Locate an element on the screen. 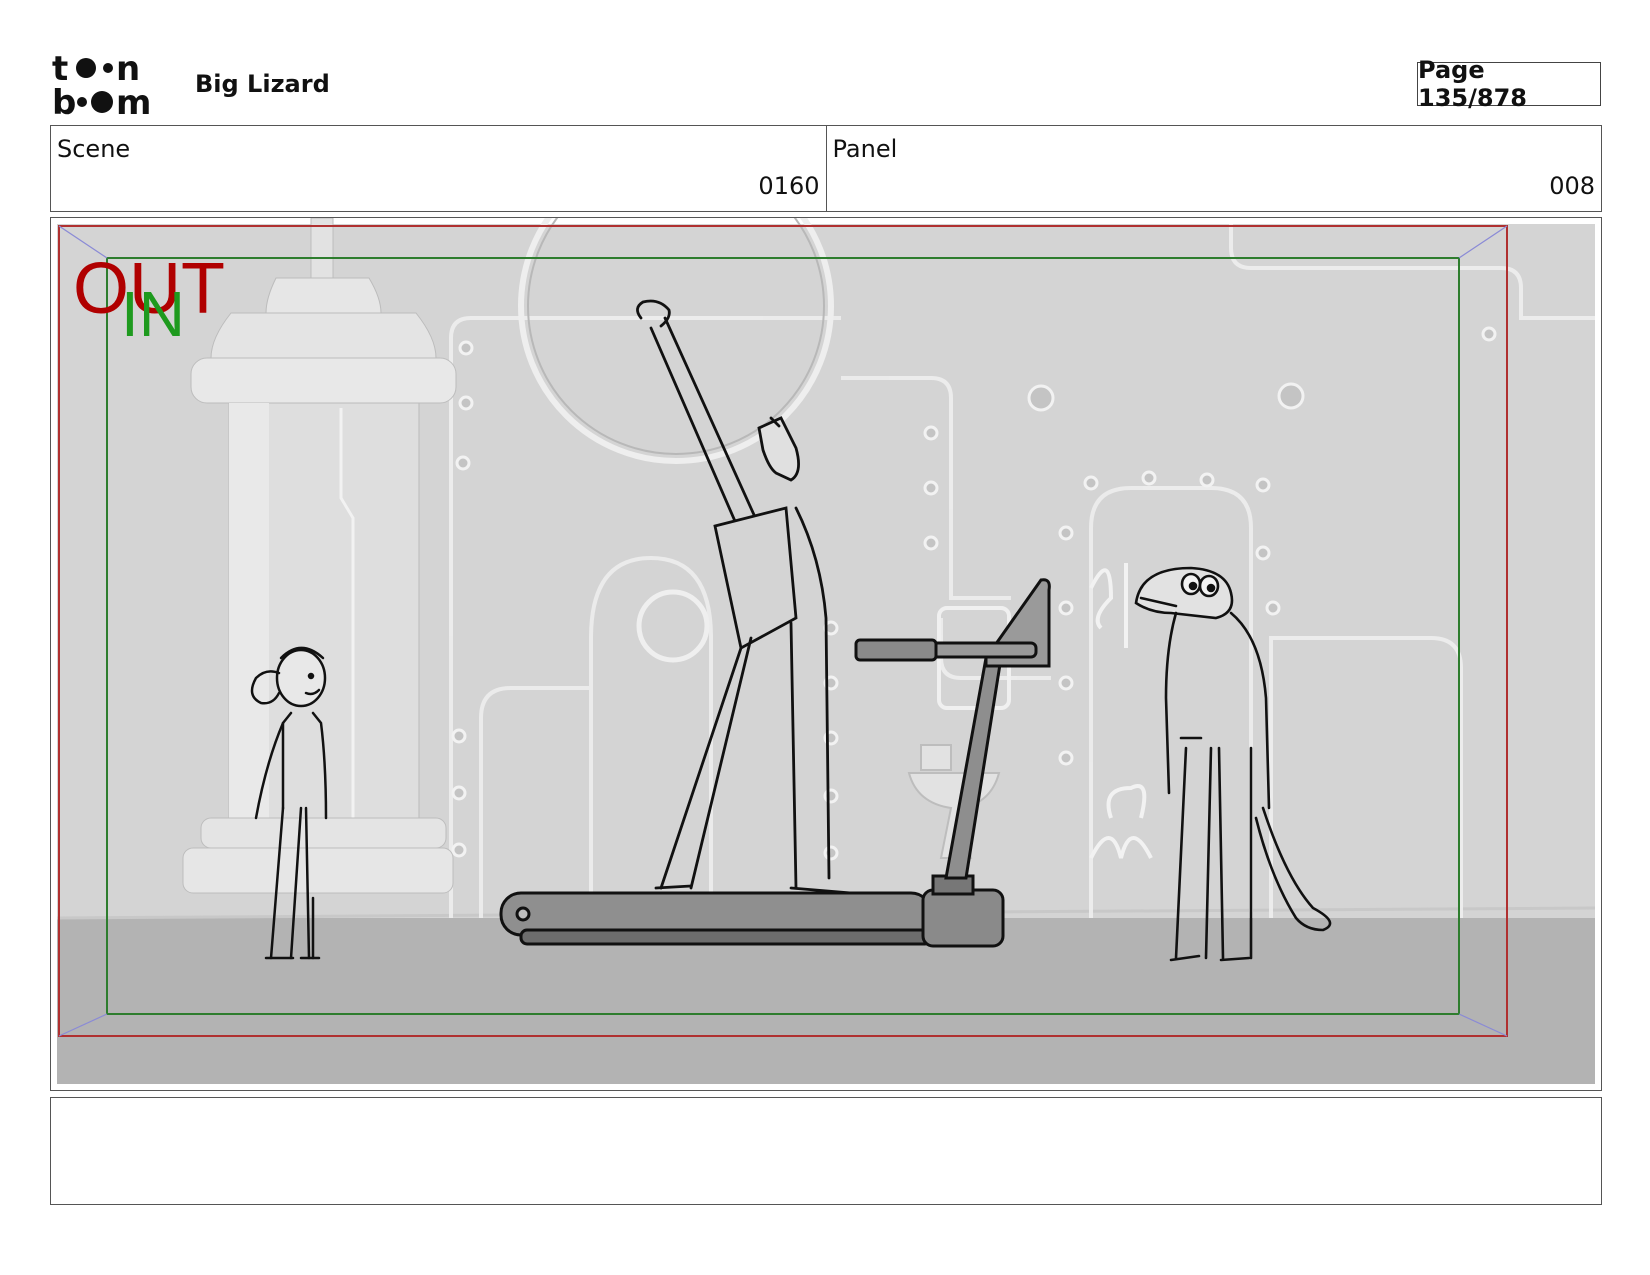  svg-text: b is located at coordinates (64, 100).